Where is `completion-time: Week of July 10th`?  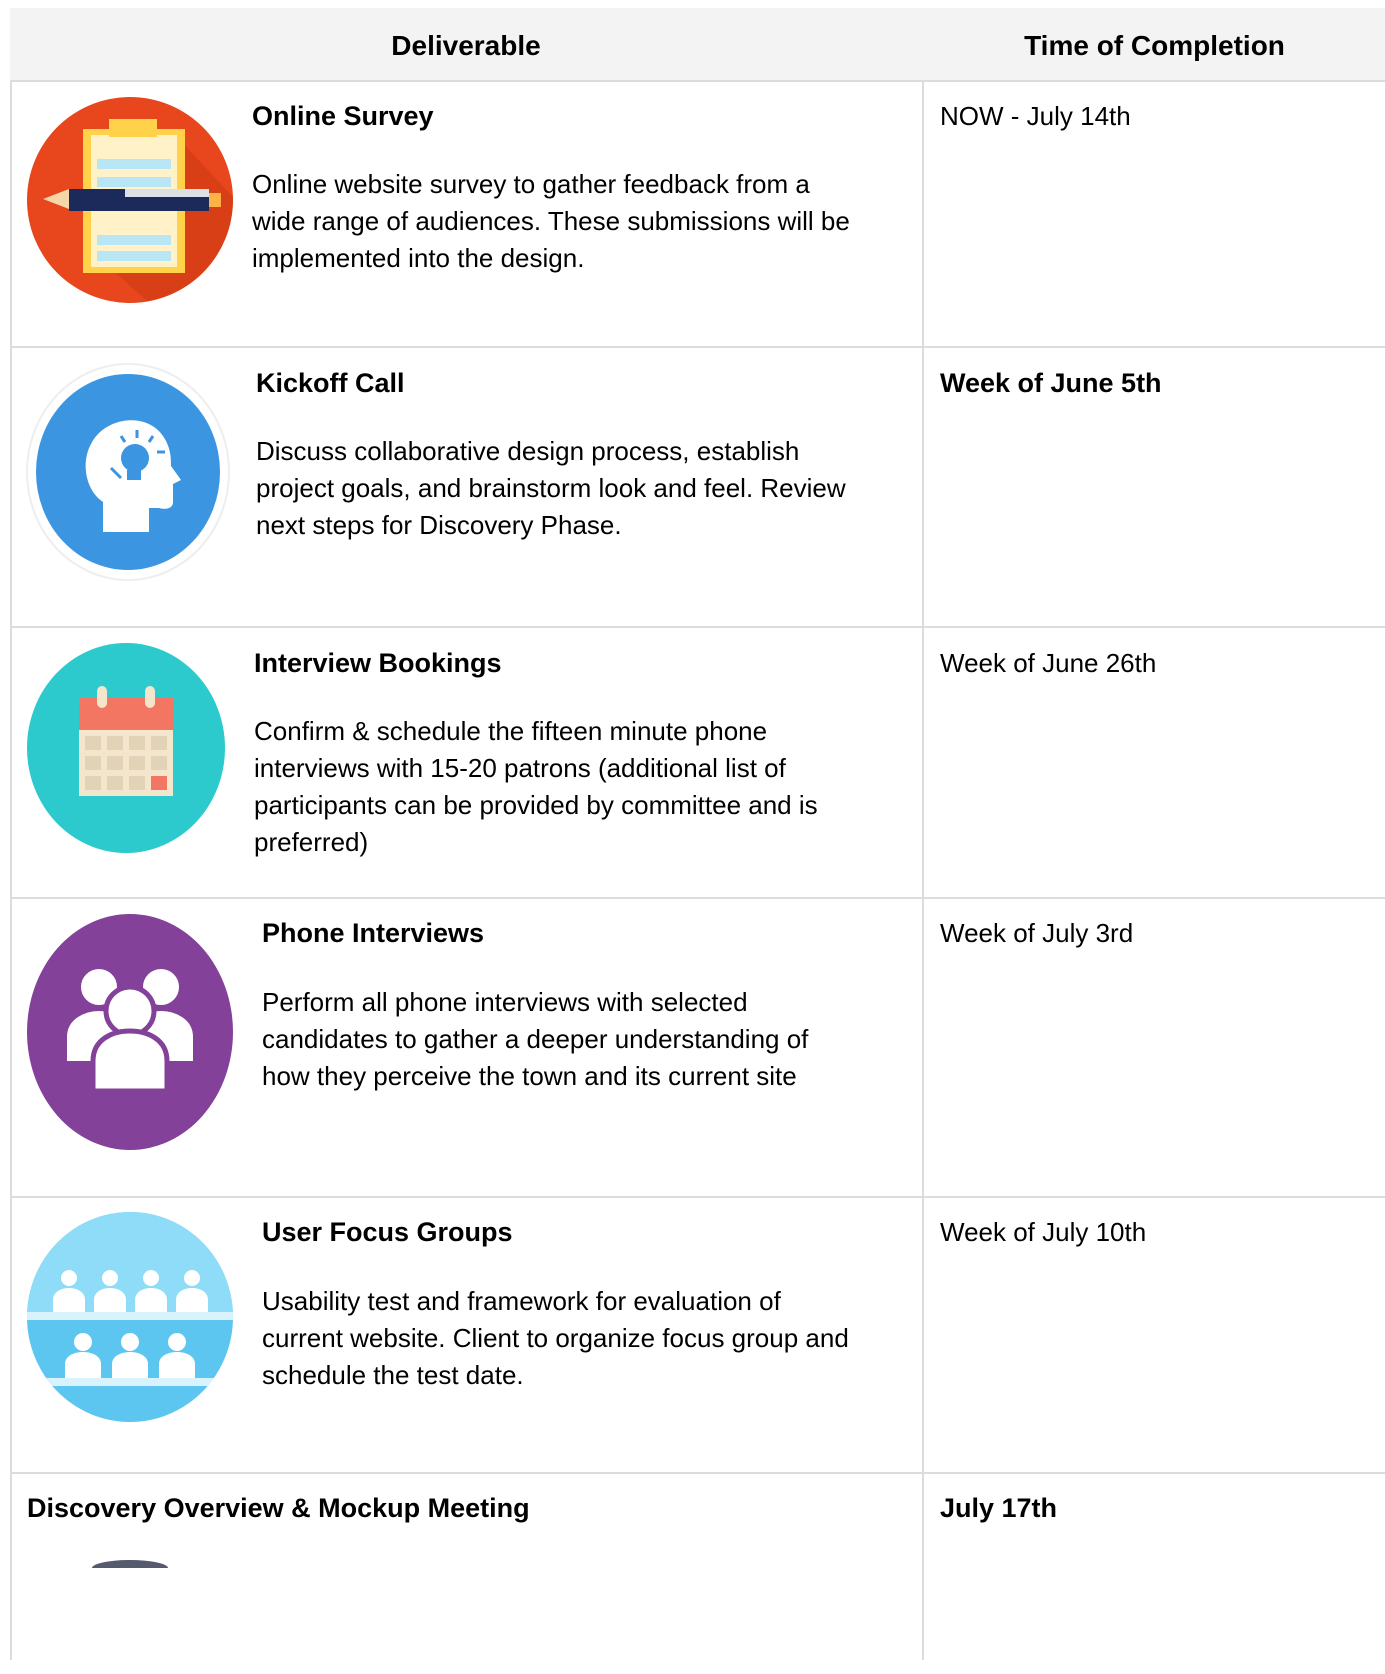 completion-time: Week of July 10th is located at coordinates (1043, 1232).